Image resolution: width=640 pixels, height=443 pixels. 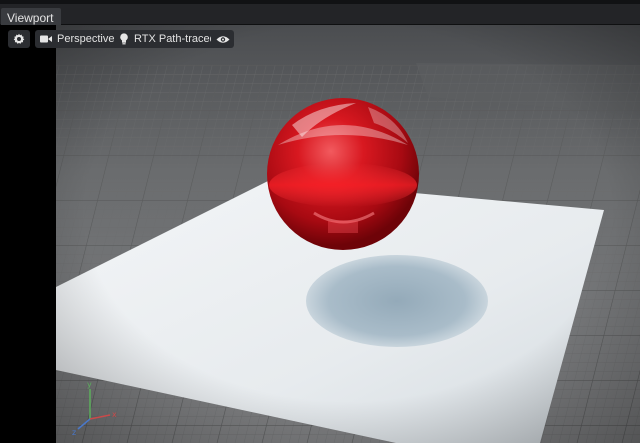 What do you see at coordinates (89, 384) in the screenshot?
I see `gizmo-y-label: y` at bounding box center [89, 384].